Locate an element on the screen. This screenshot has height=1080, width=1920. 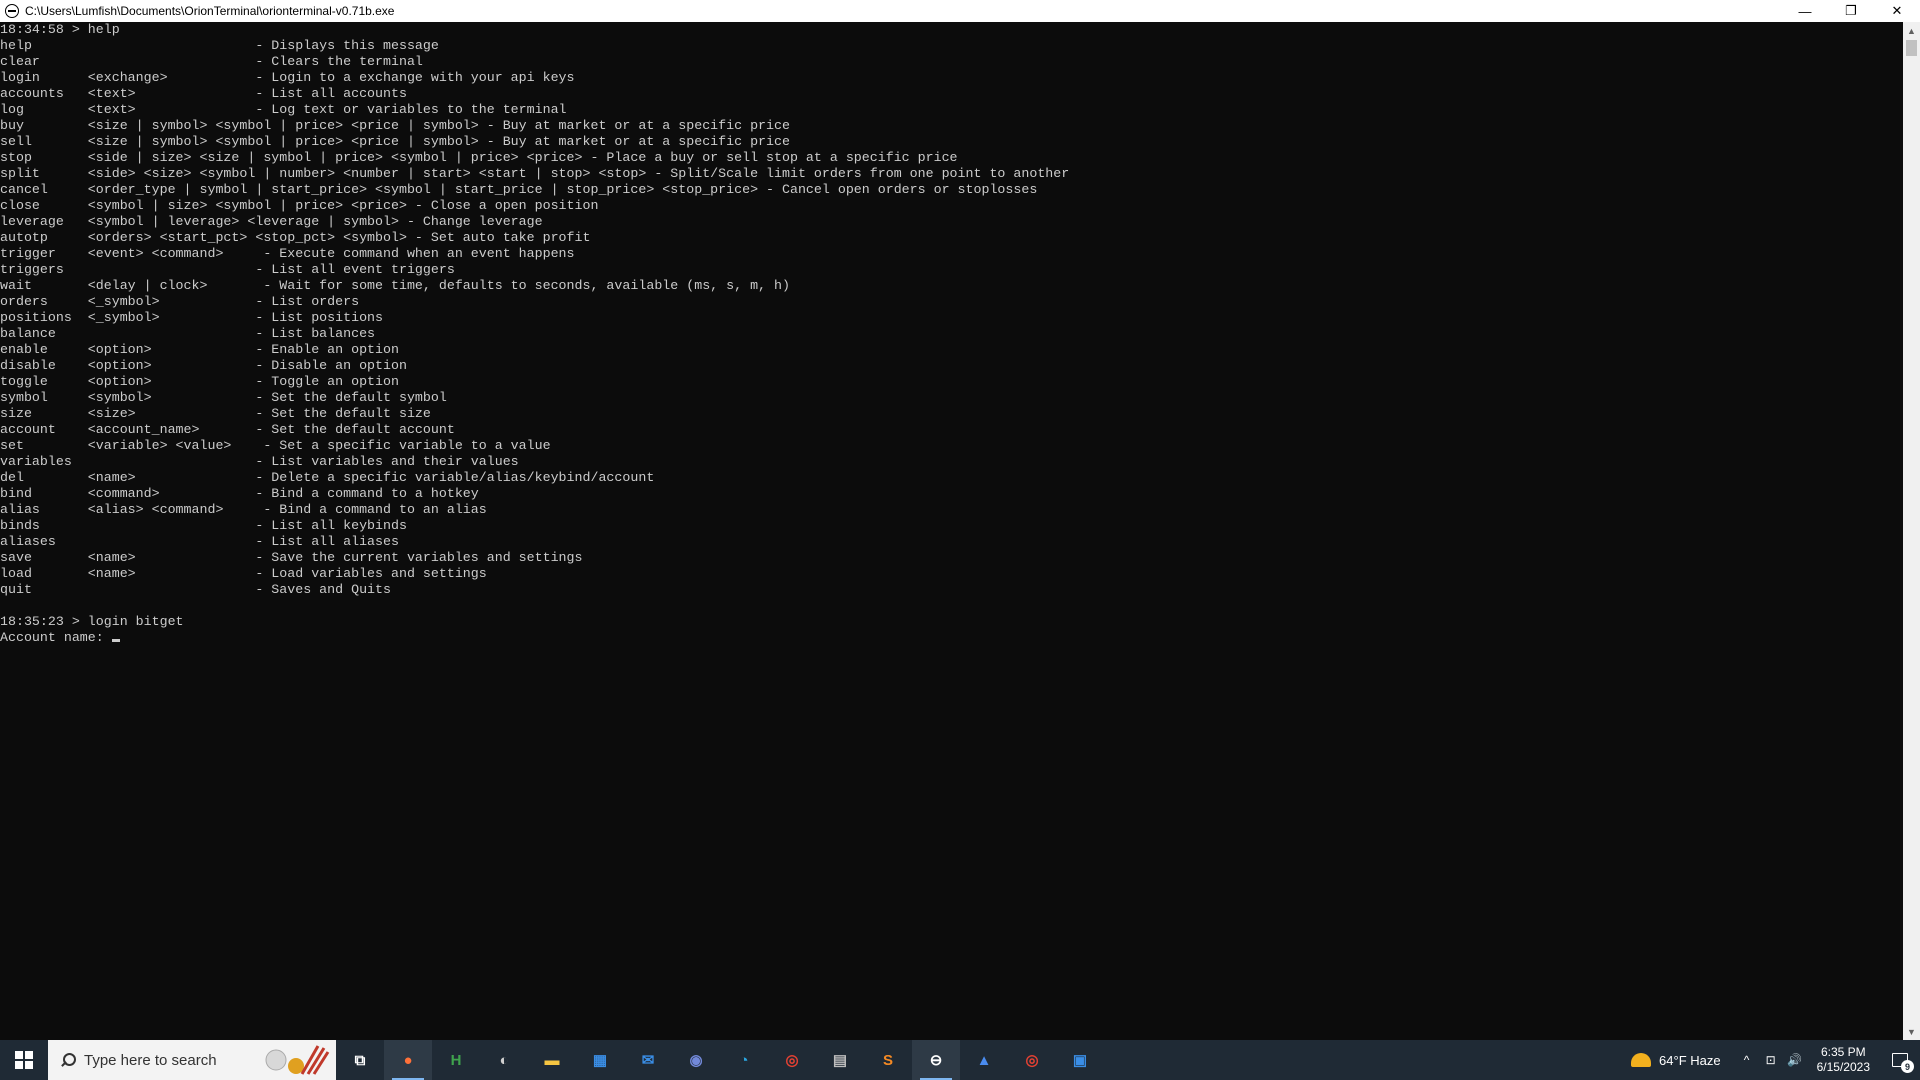
taskbar-button-mail: ✉ is located at coordinates (648, 1060).